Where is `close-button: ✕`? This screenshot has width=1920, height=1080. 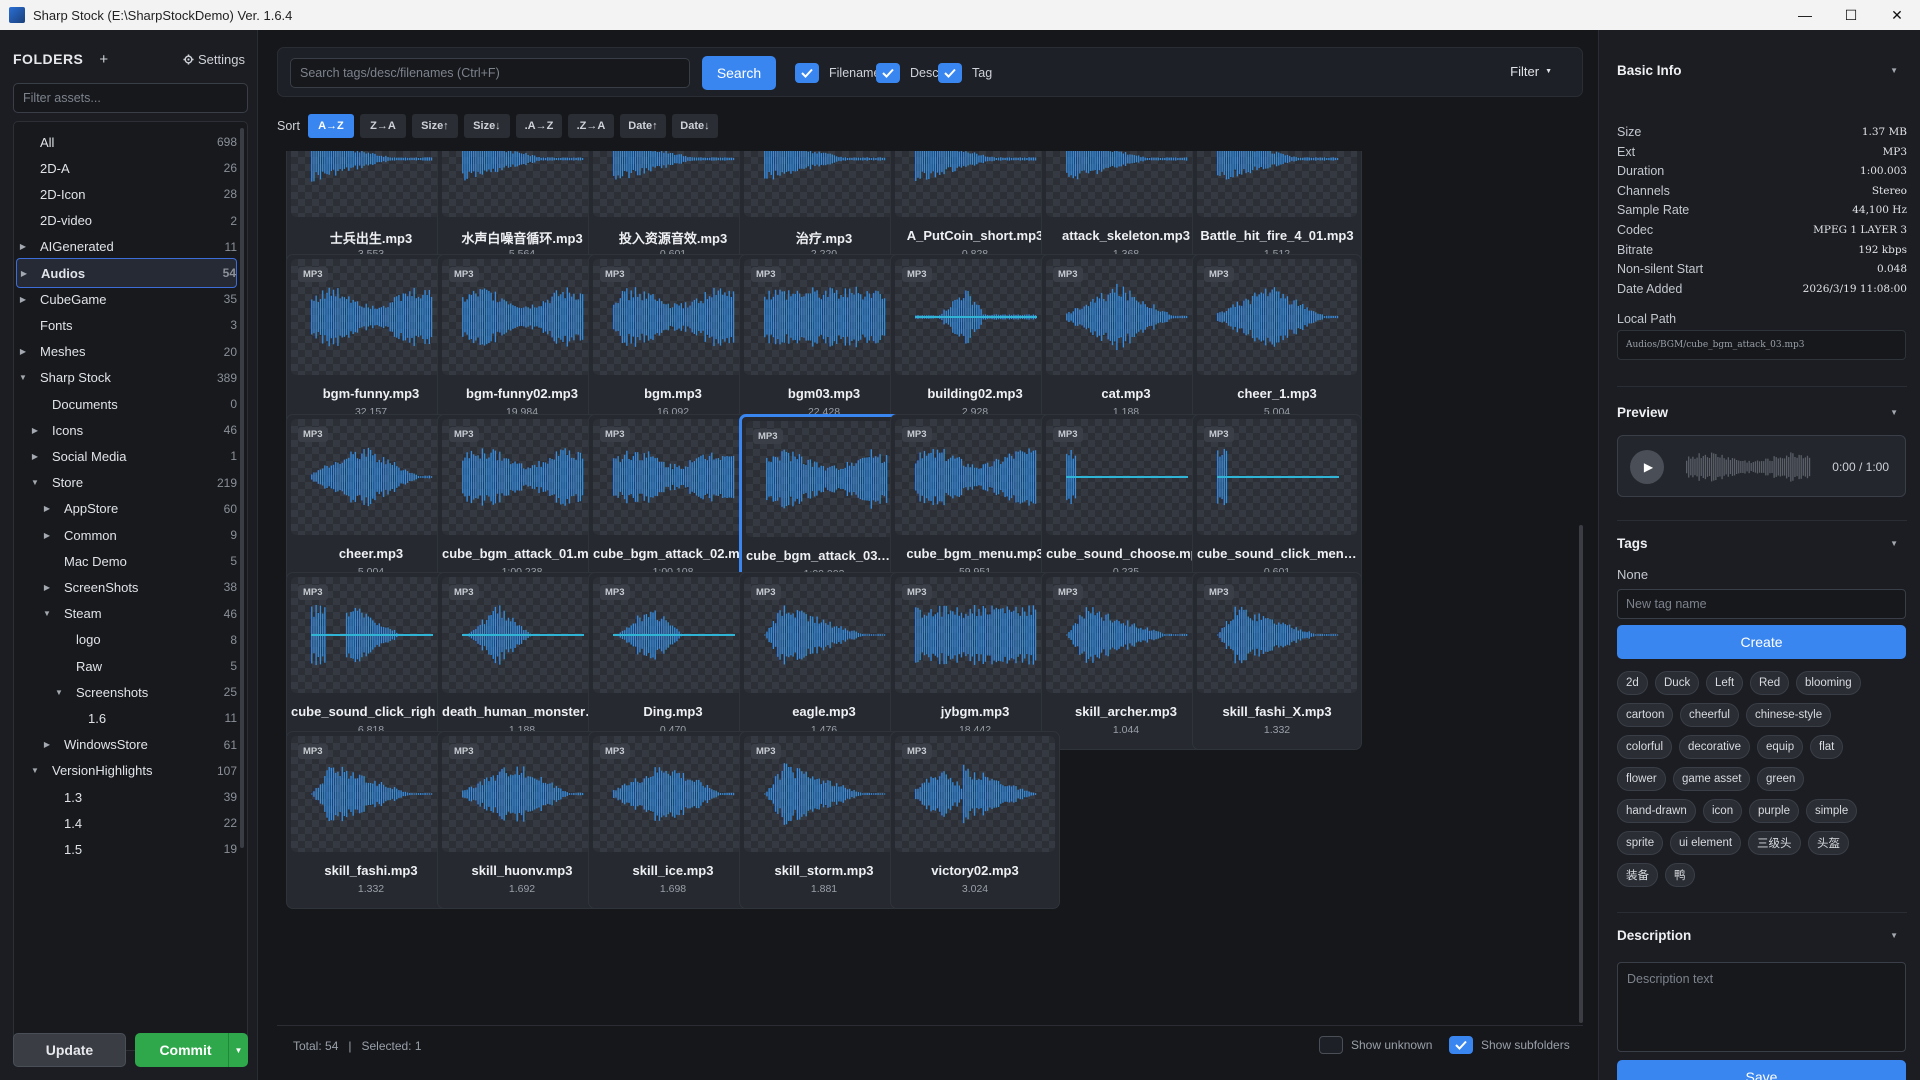
close-button: ✕ is located at coordinates (1897, 15).